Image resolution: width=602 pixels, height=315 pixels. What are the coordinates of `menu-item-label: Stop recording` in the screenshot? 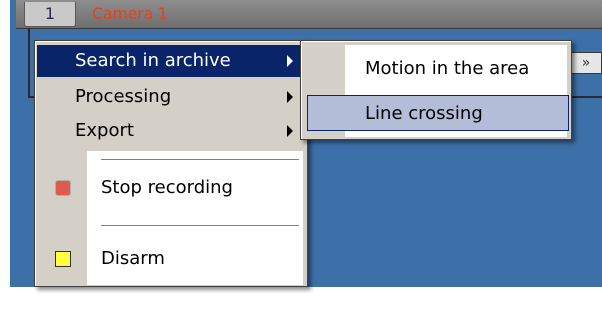 It's located at (167, 187).